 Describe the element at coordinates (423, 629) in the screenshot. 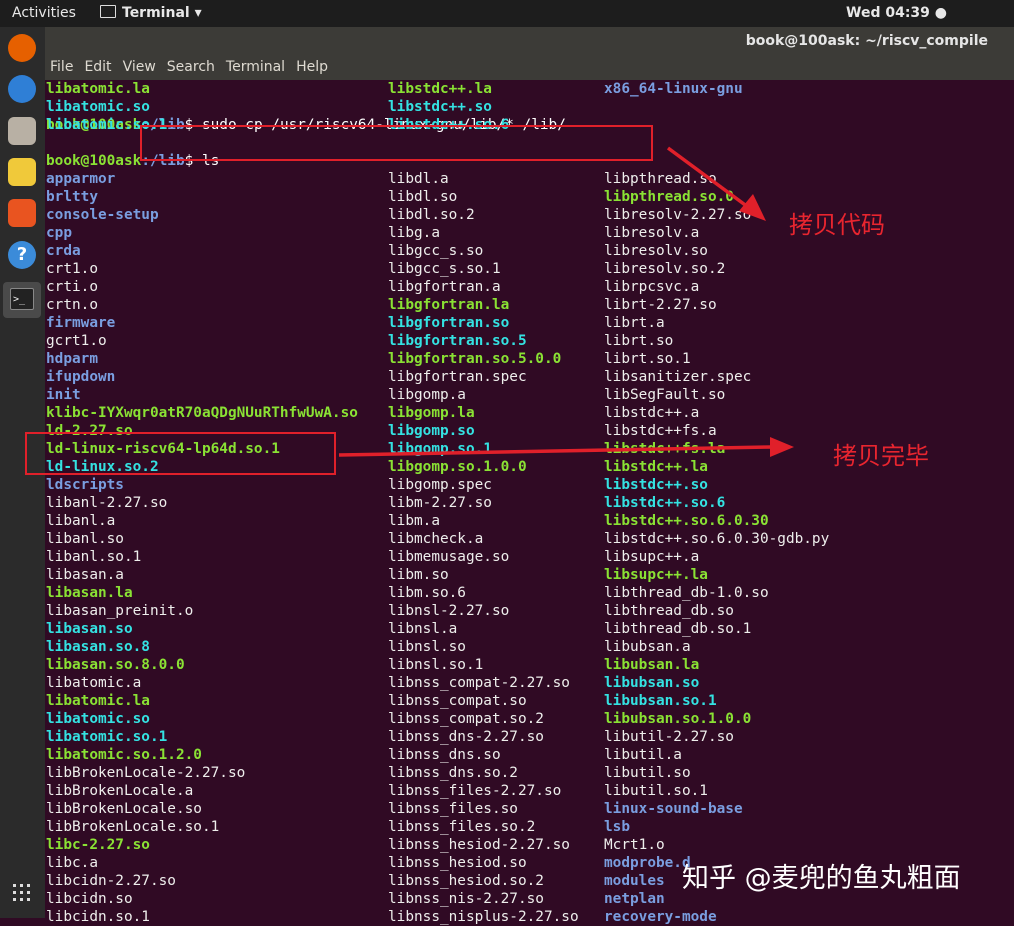

I see `file-entry: libnsl.a` at that location.